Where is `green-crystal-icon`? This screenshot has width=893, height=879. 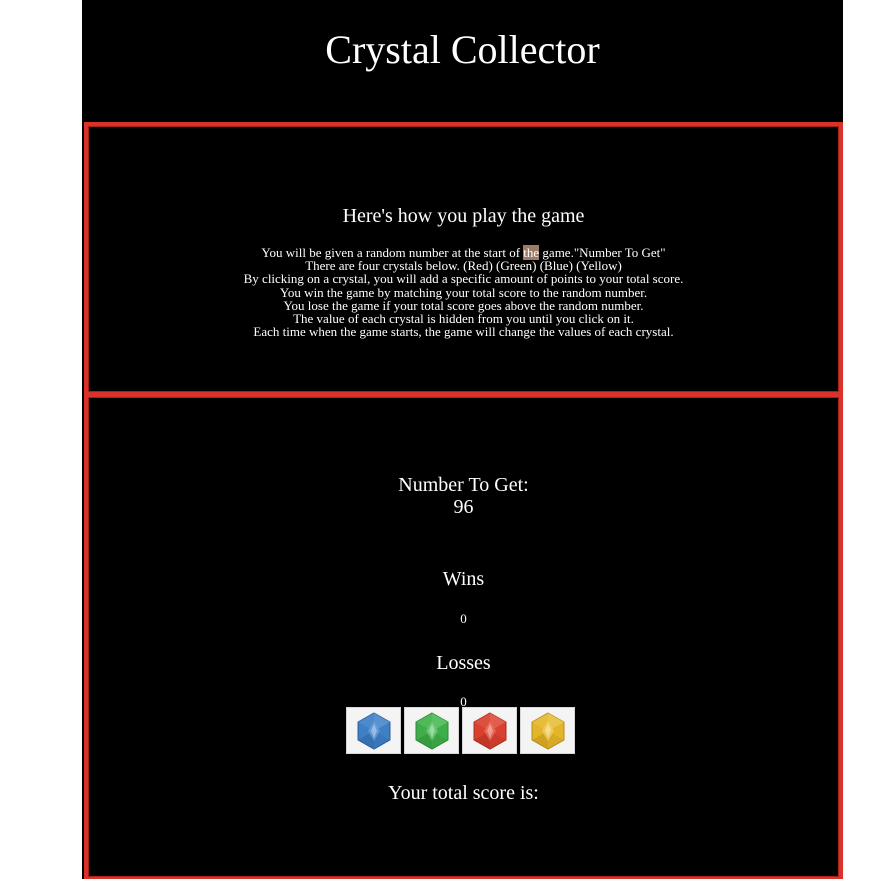
green-crystal-icon is located at coordinates (432, 731).